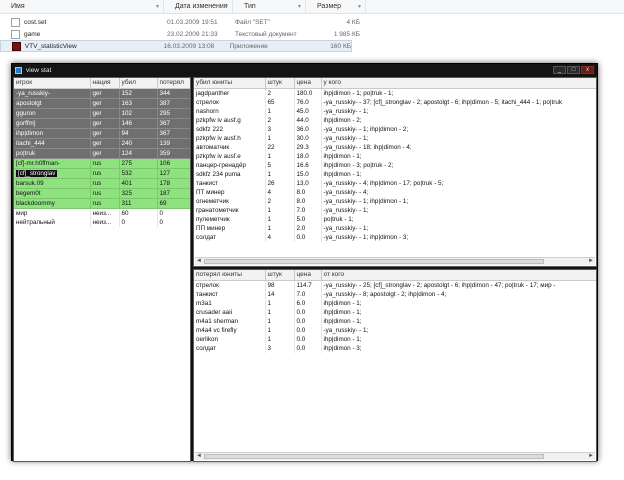  I want to click on unit-cell: танкист, so click(230, 294).